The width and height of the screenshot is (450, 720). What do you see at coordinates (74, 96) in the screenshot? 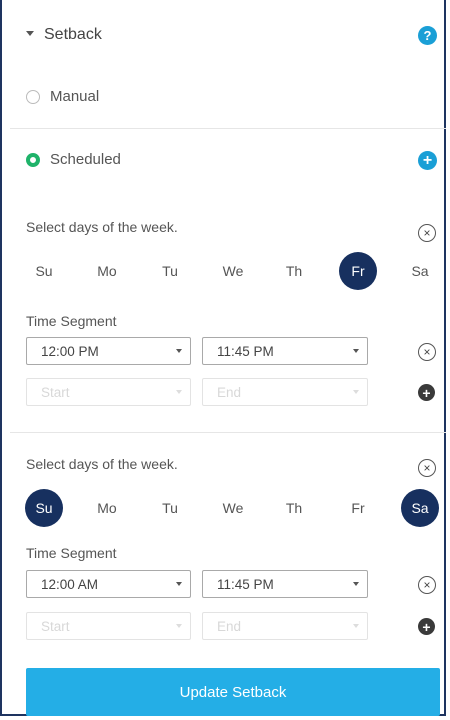
I see `manual-label: Manual` at bounding box center [74, 96].